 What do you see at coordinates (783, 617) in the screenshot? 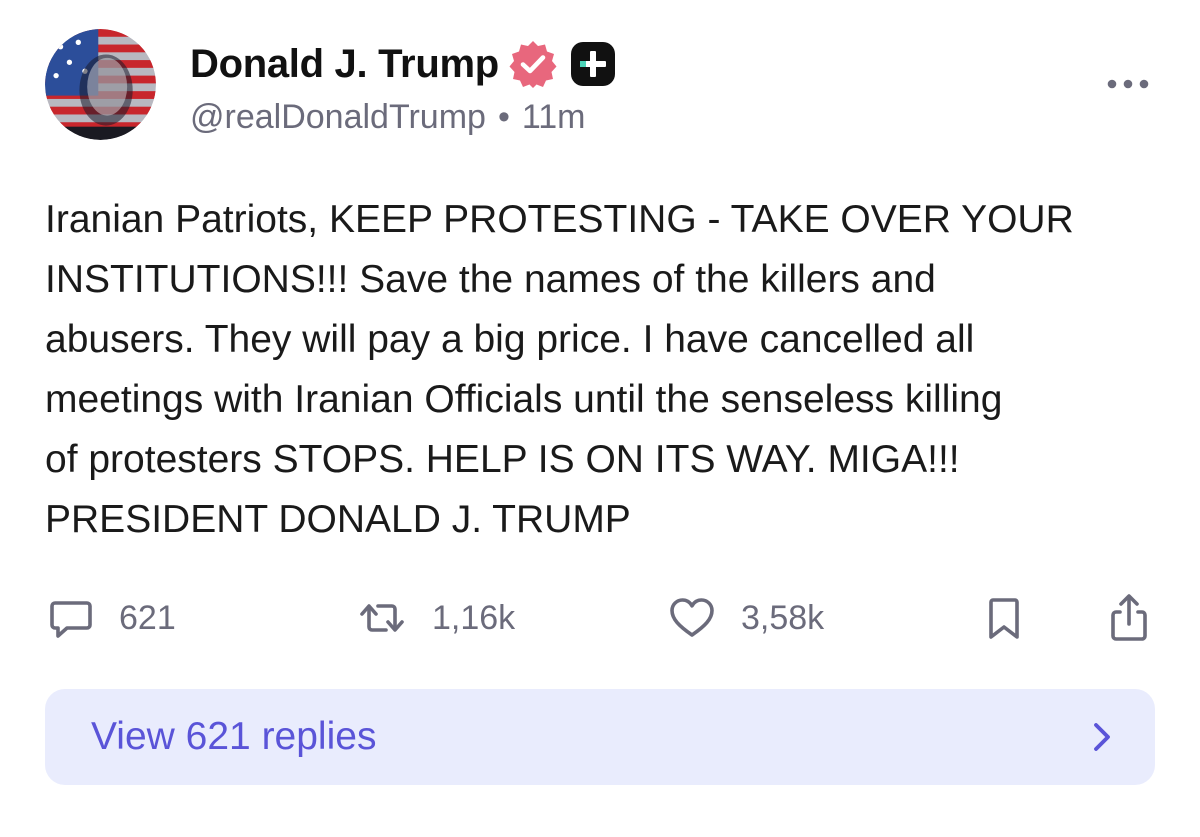
I see `like-count: 3,58k` at bounding box center [783, 617].